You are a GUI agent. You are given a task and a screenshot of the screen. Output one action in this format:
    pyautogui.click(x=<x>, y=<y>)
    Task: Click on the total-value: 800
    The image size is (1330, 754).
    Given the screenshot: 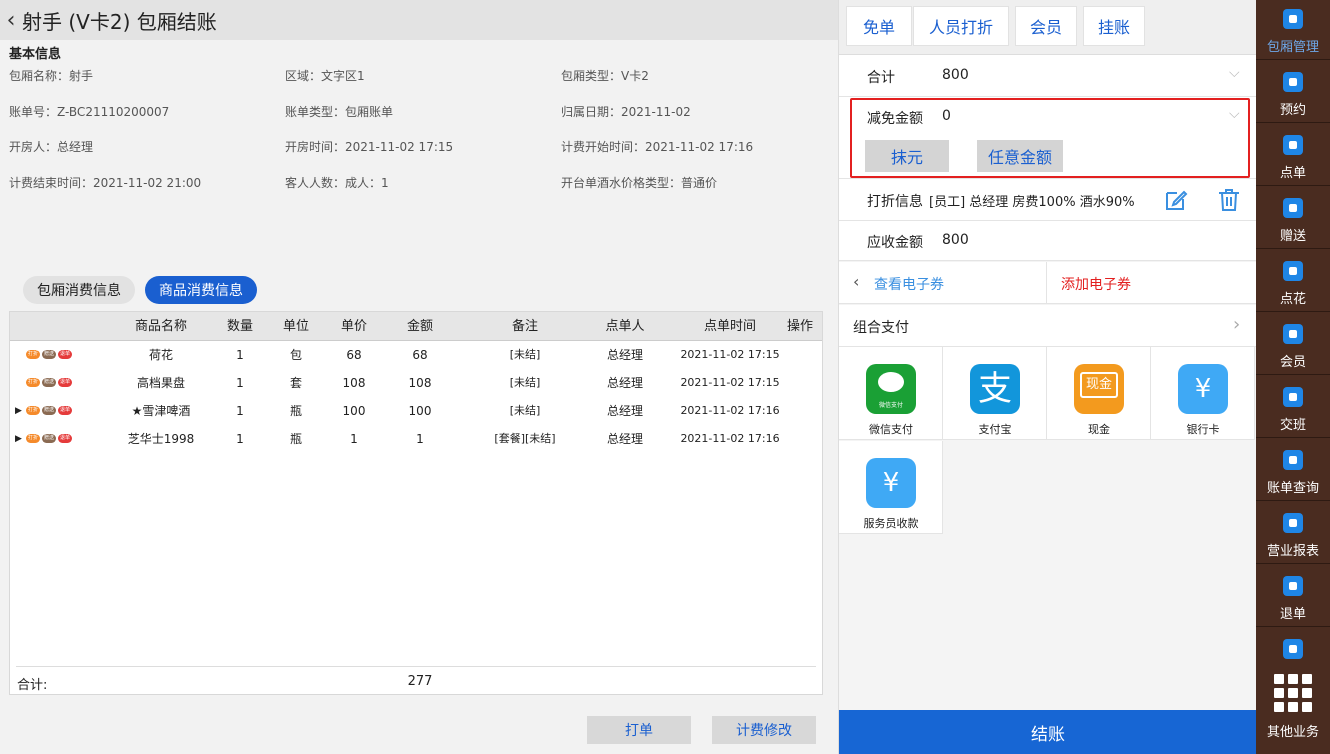 What is the action you would take?
    pyautogui.click(x=955, y=75)
    